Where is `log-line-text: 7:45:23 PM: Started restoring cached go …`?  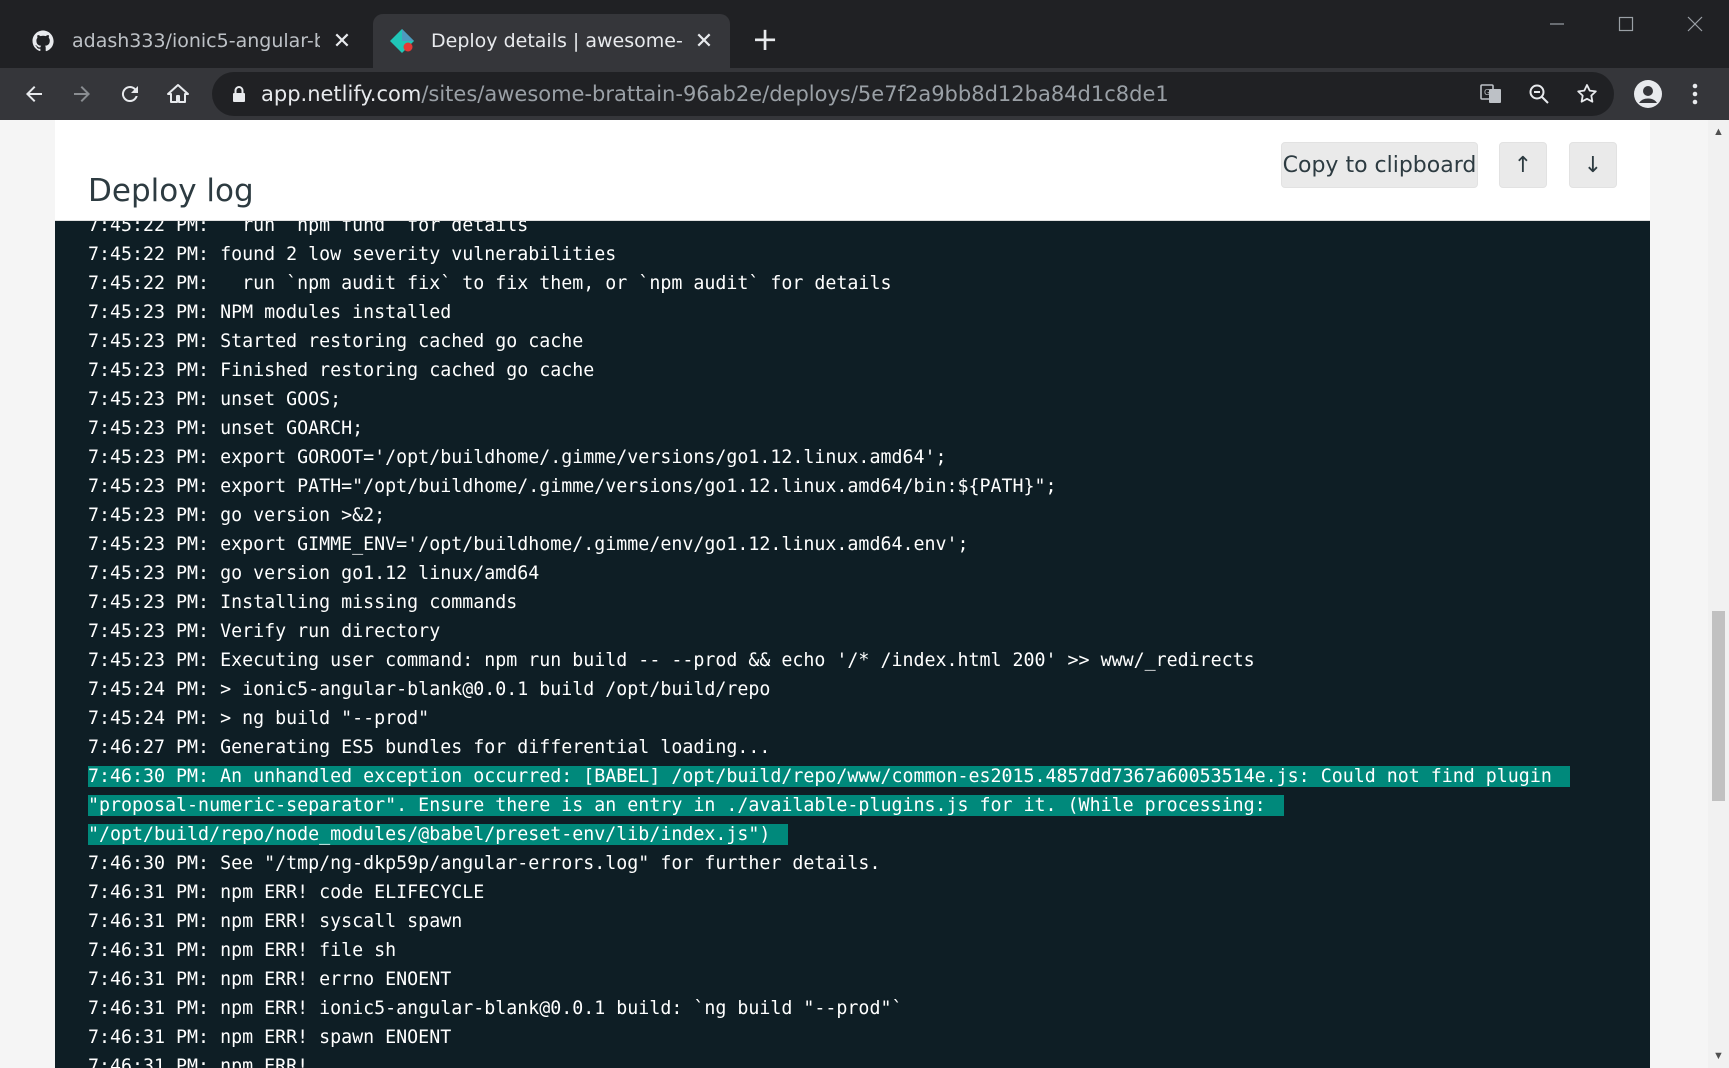
log-line-text: 7:45:23 PM: Started restoring cached go … is located at coordinates (336, 341).